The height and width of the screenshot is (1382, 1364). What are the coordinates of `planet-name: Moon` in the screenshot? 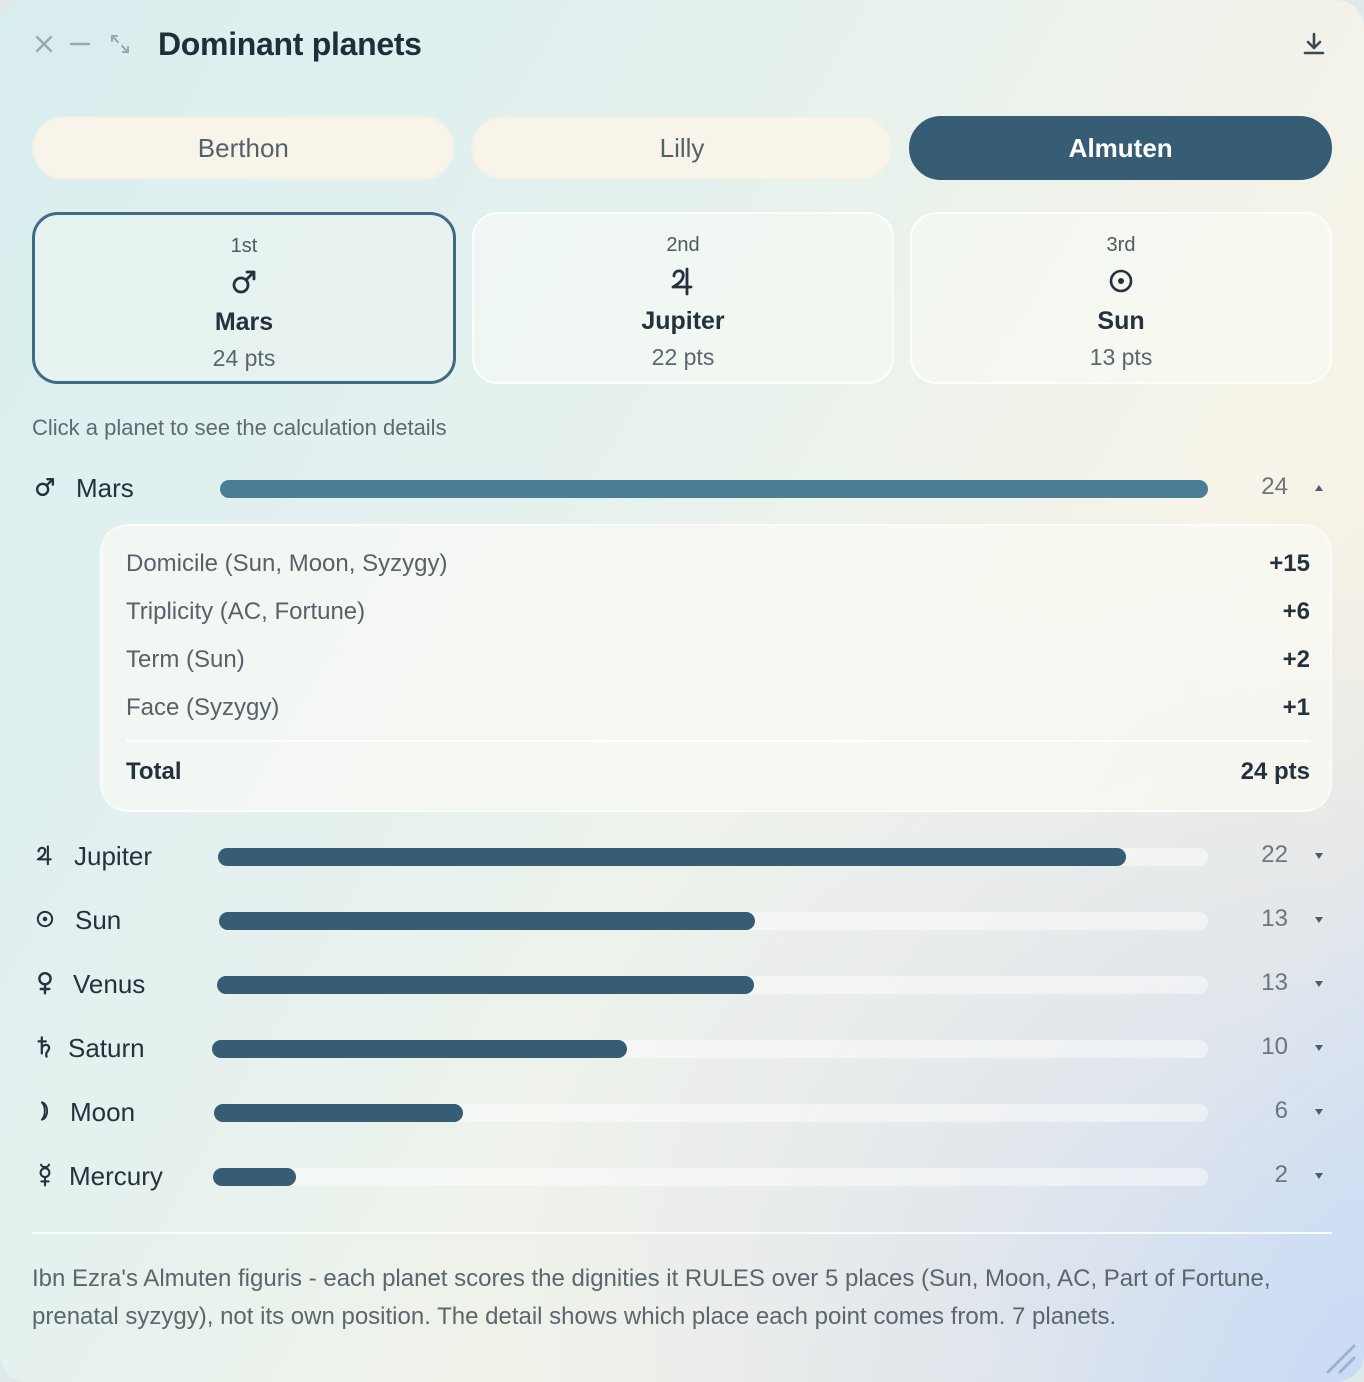 It's located at (103, 1112).